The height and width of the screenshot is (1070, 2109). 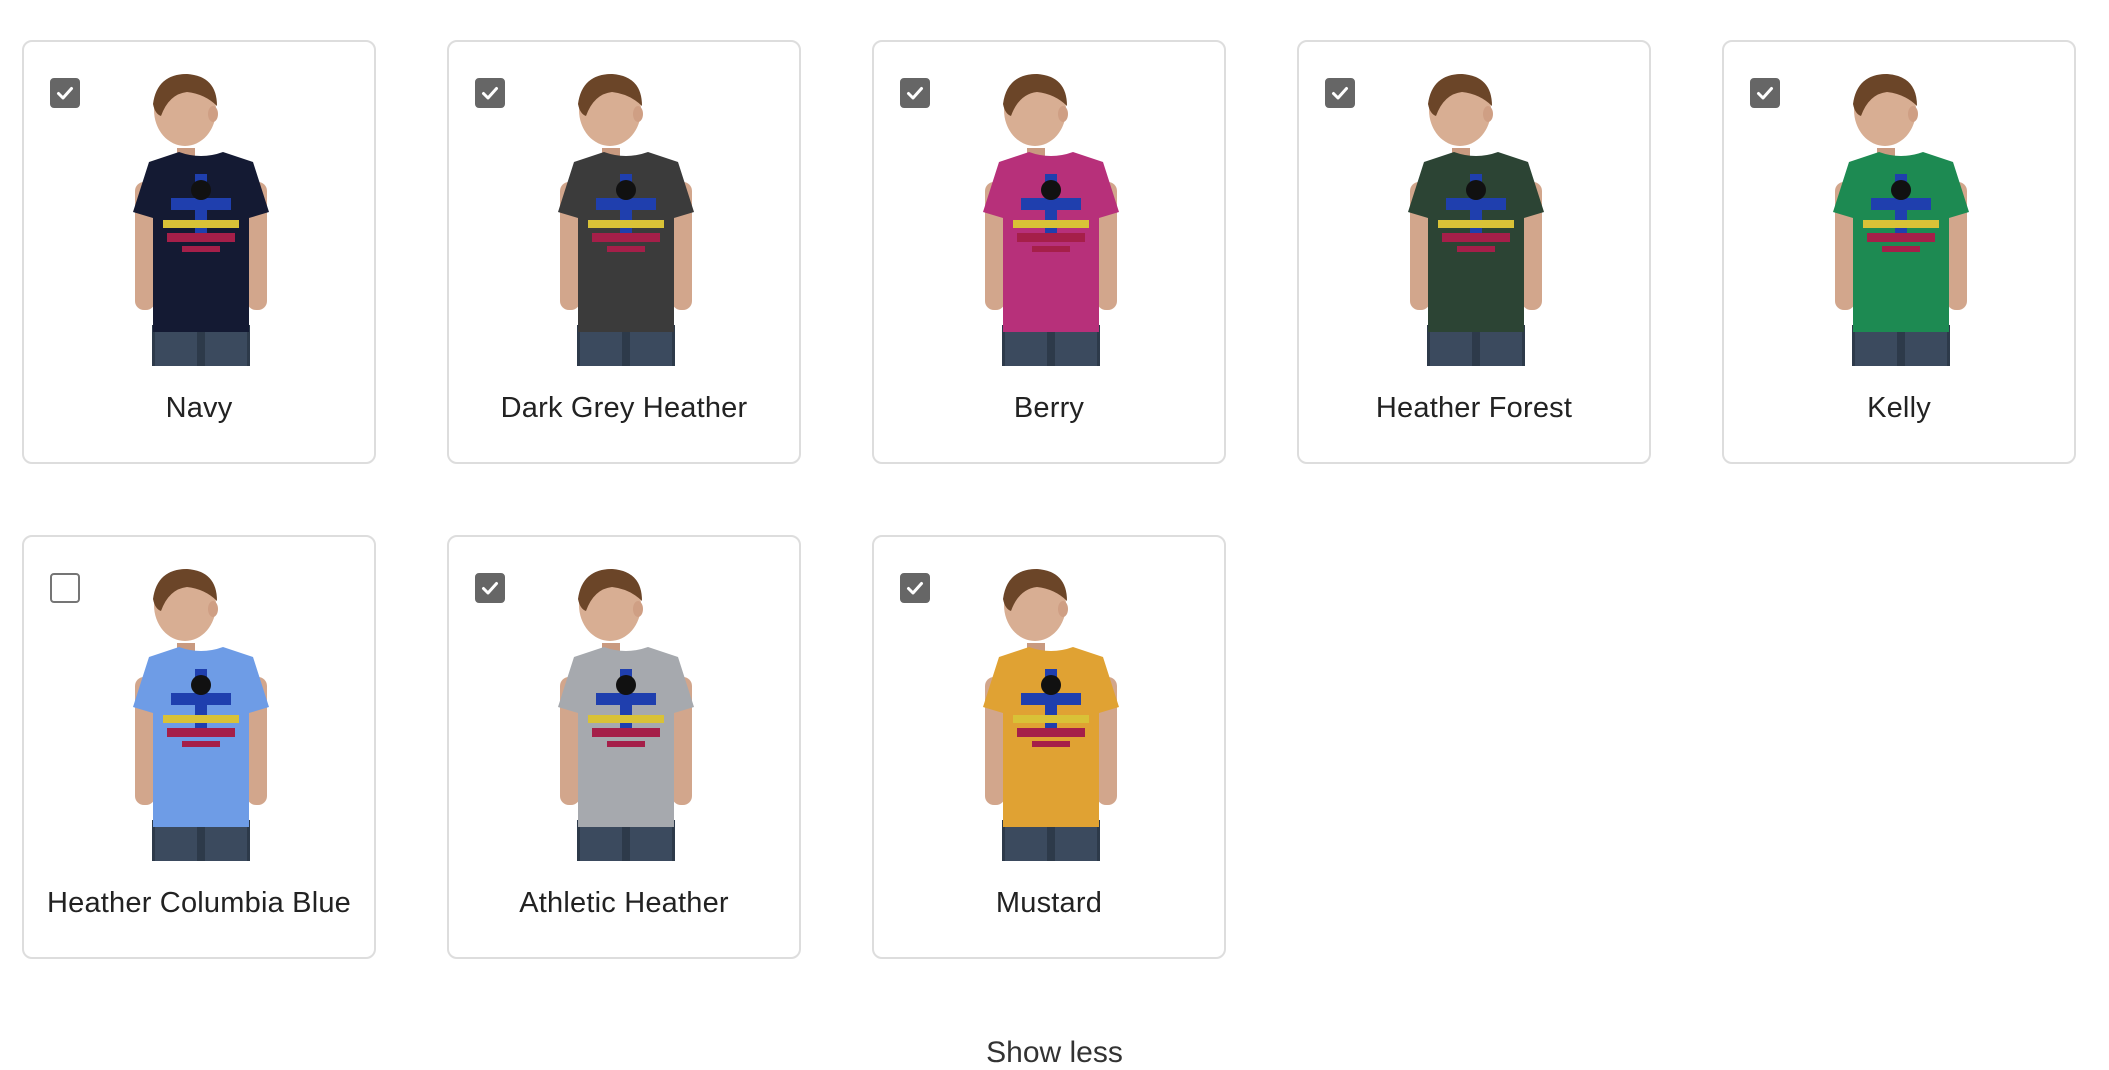 I want to click on color-card-berry: Berry, so click(x=1049, y=252).